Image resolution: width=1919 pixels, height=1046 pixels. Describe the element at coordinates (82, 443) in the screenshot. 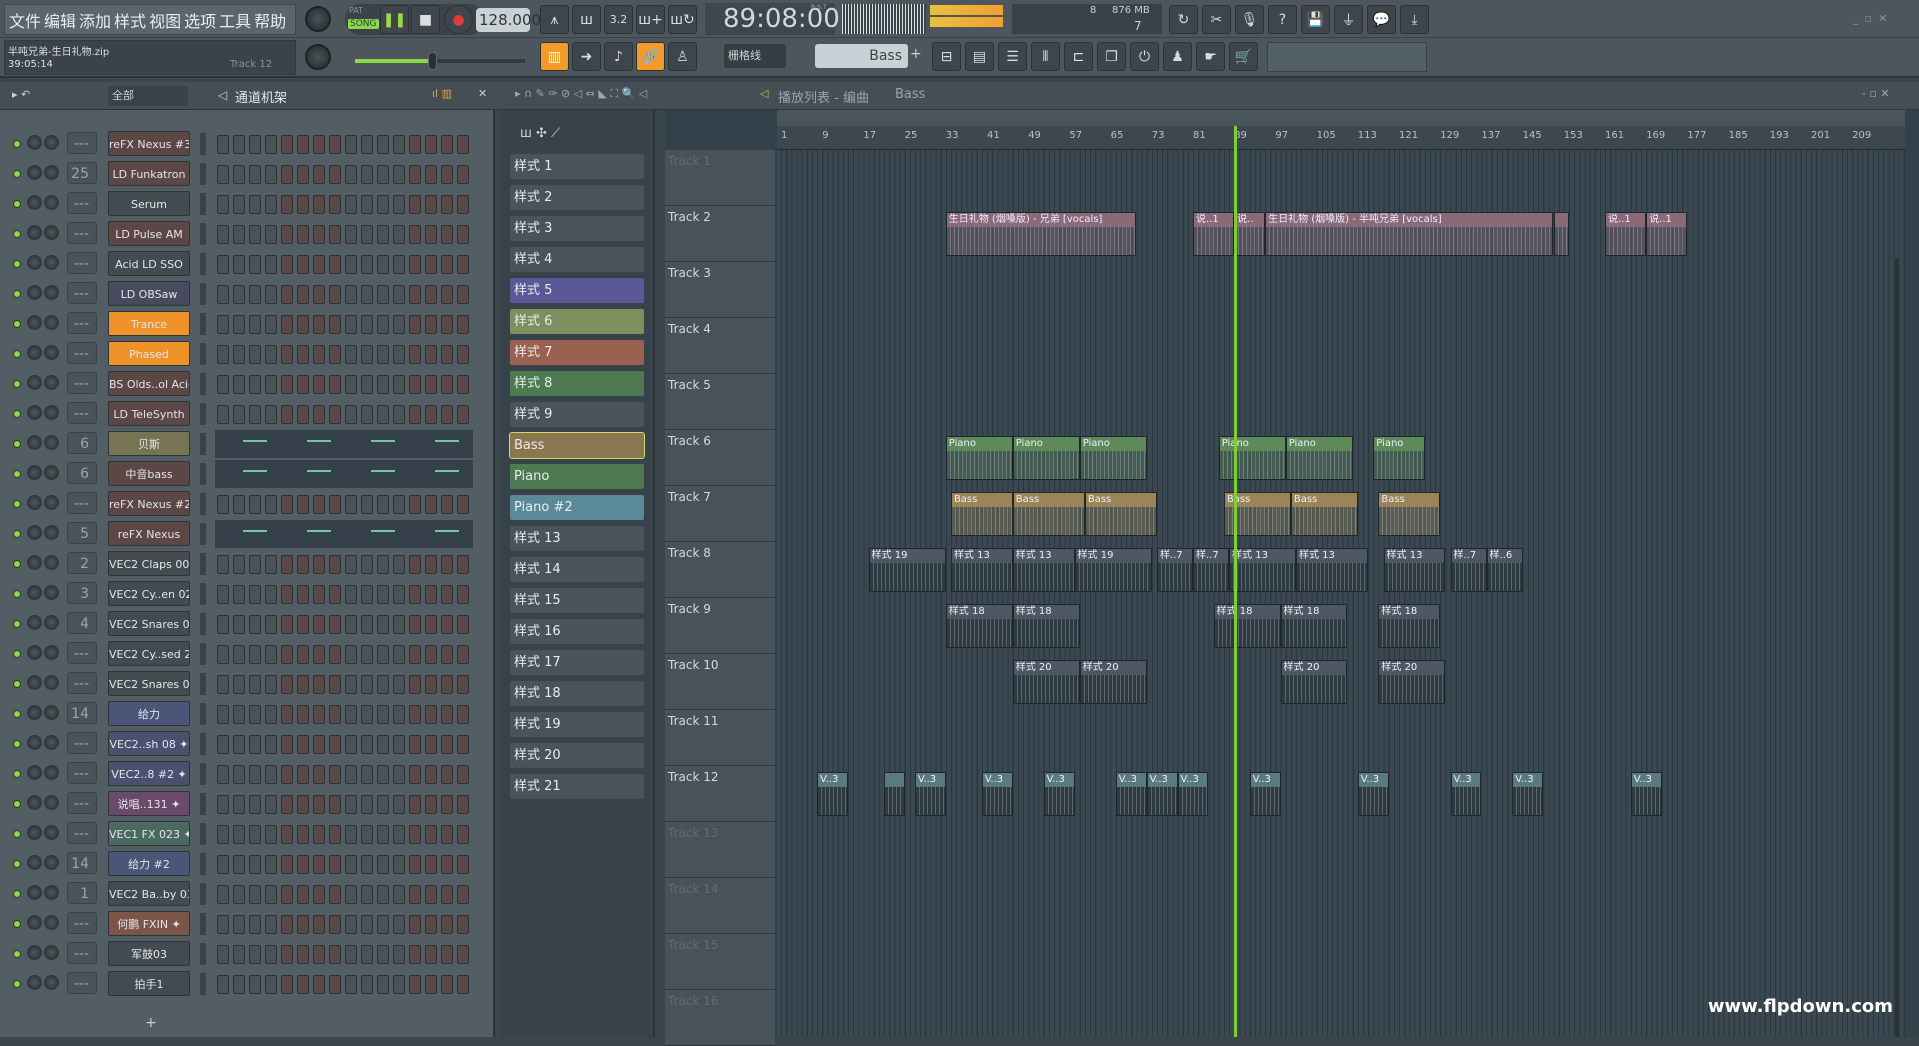

I see `mixer-track-number: 6` at that location.